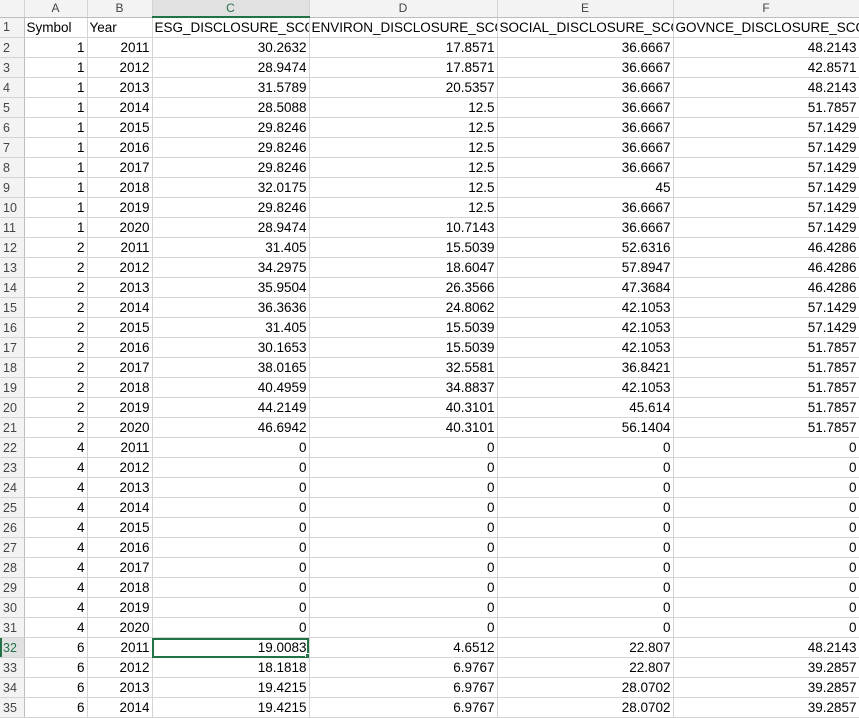  I want to click on cell-e24: 0, so click(585, 487).